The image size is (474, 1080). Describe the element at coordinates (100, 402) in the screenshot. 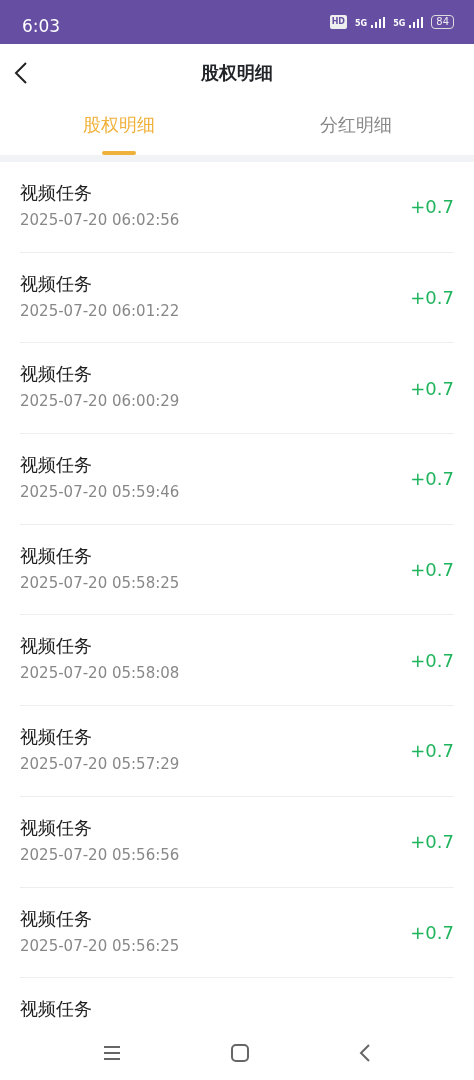

I see `record-time: 2025-07-20 06:00:29` at that location.